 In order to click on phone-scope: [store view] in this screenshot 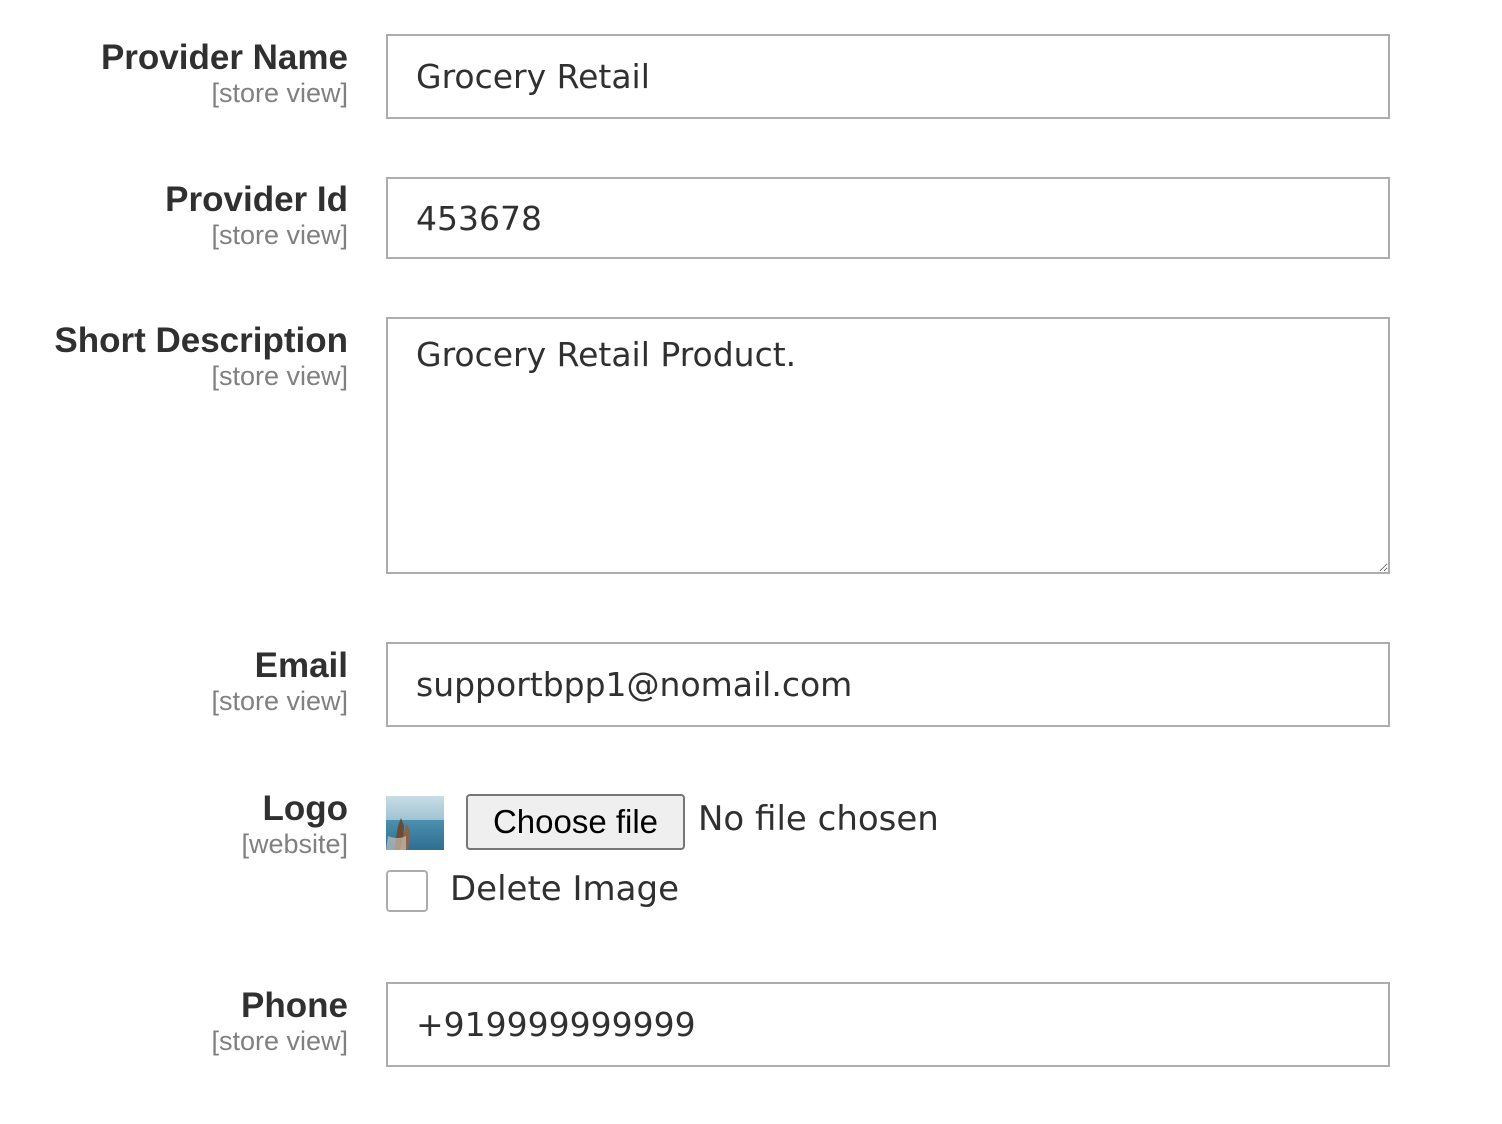, I will do `click(279, 1041)`.